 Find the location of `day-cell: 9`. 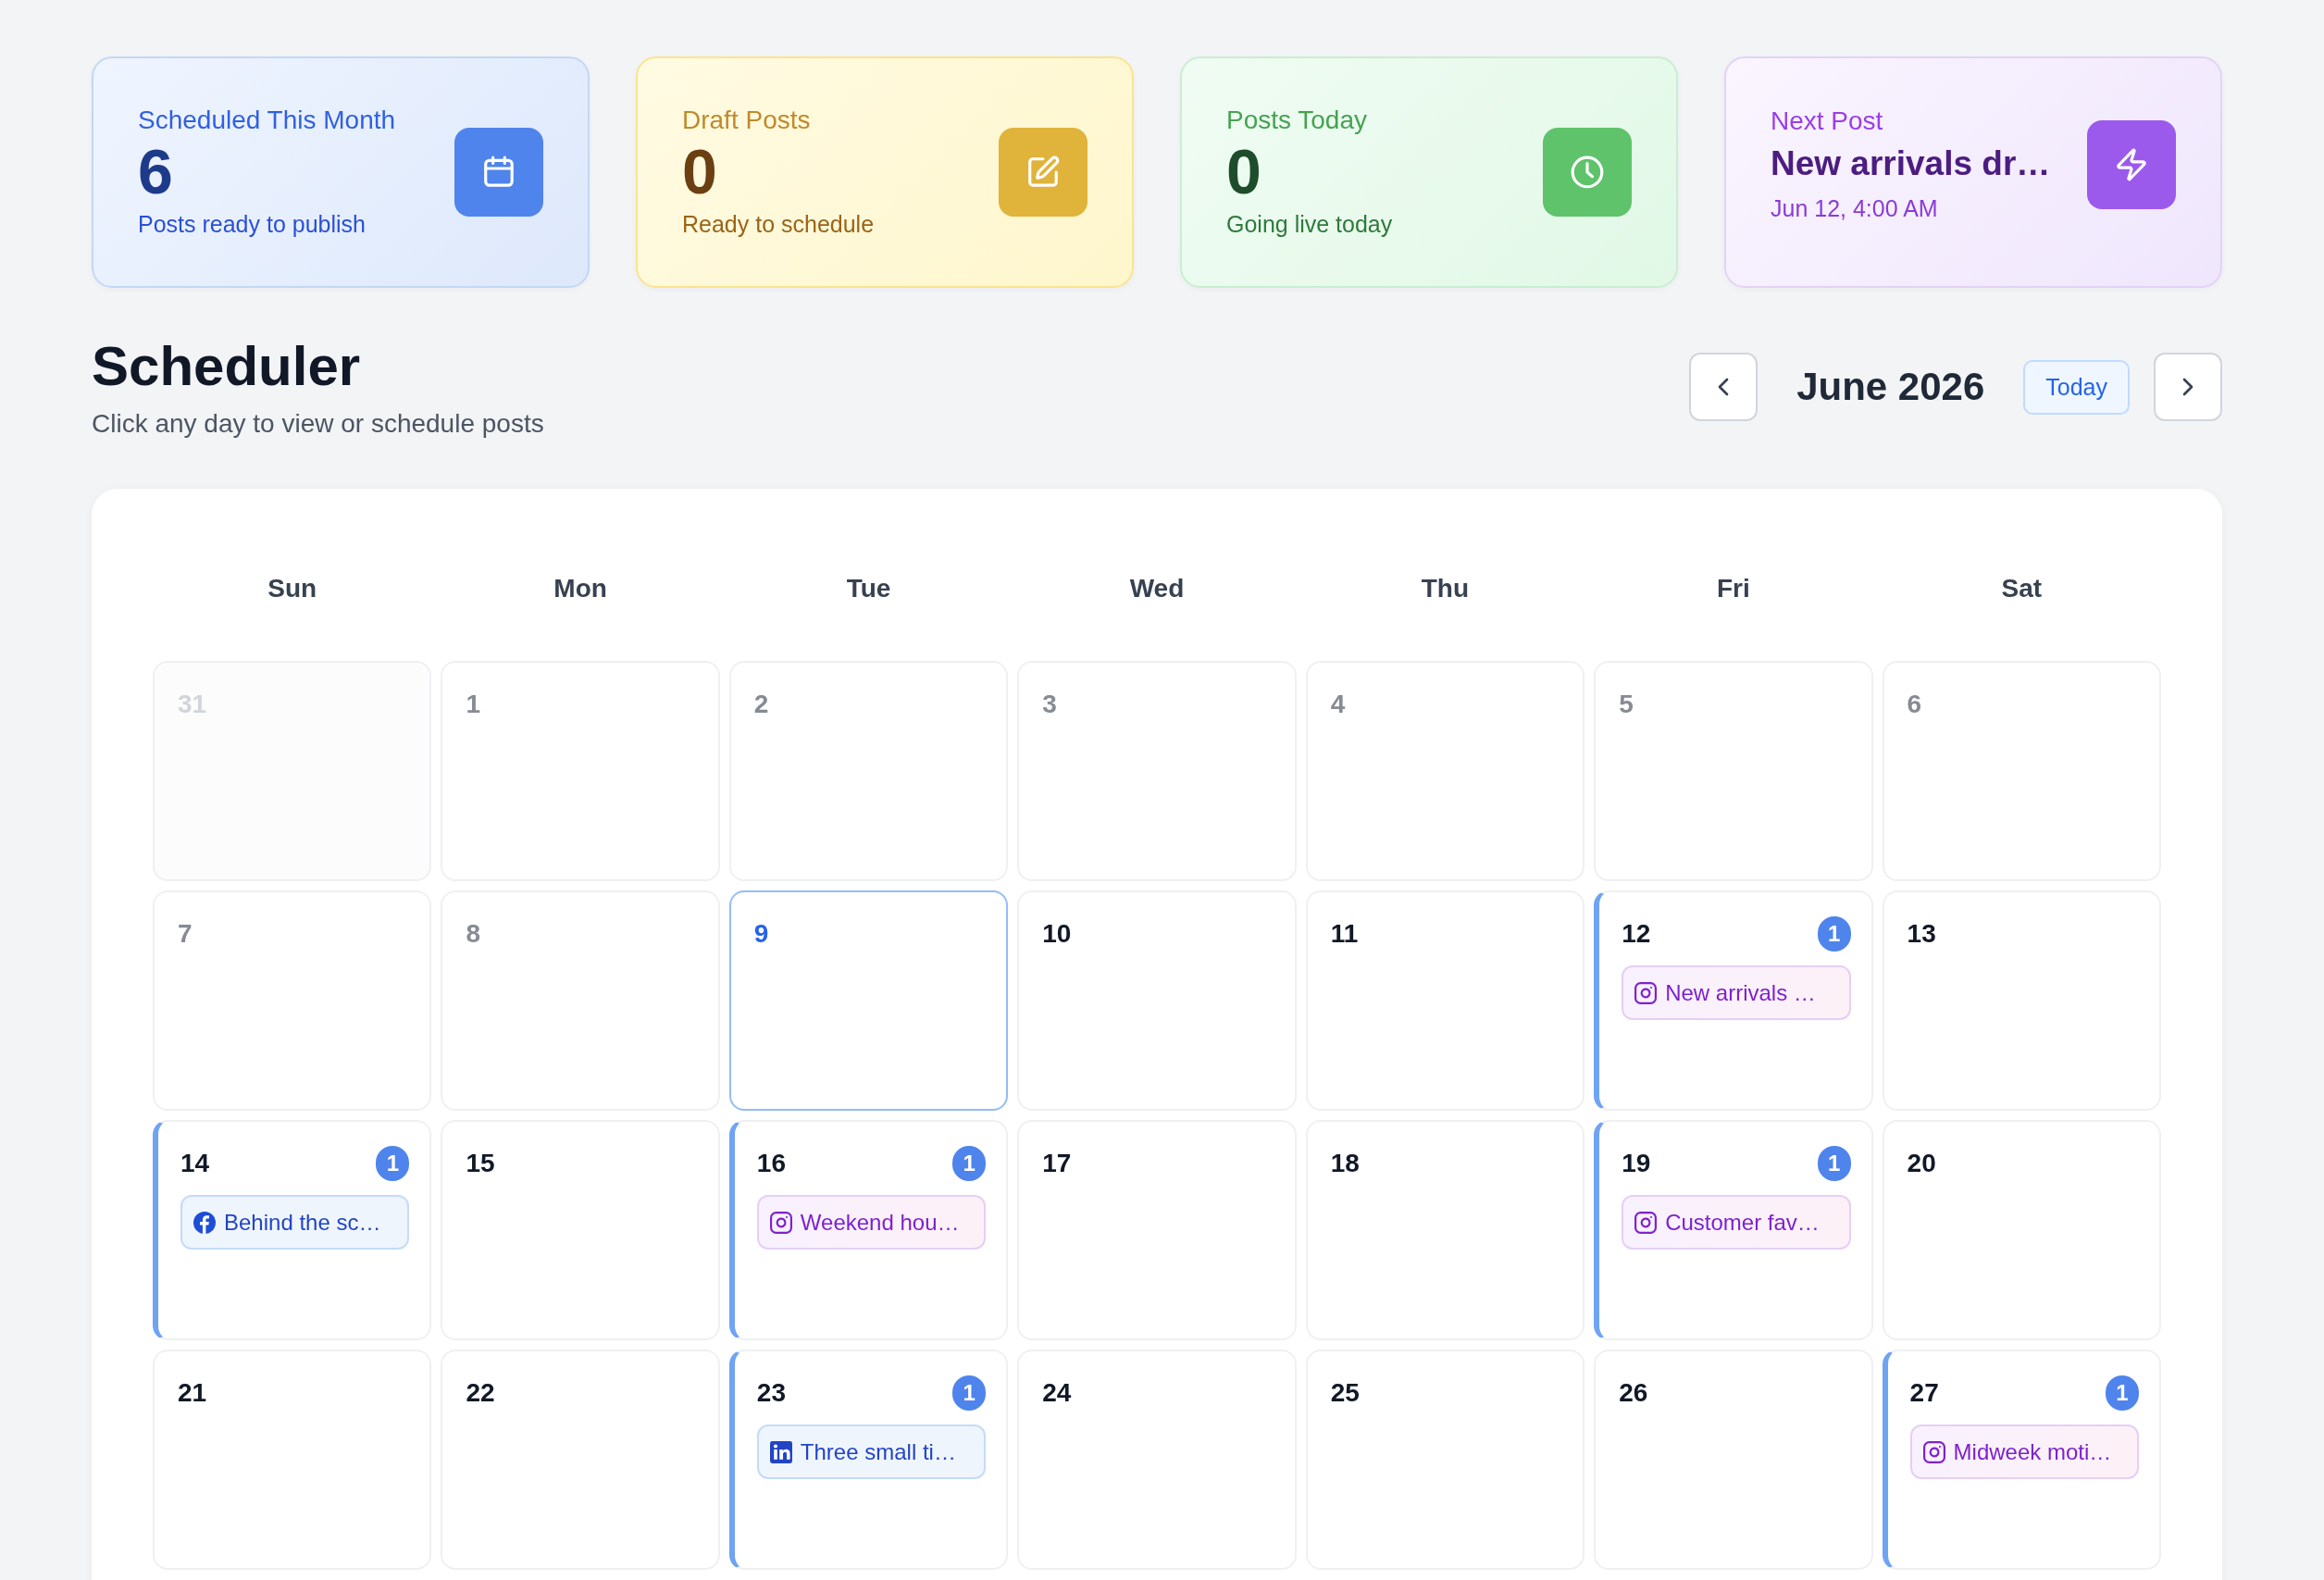

day-cell: 9 is located at coordinates (868, 1000).